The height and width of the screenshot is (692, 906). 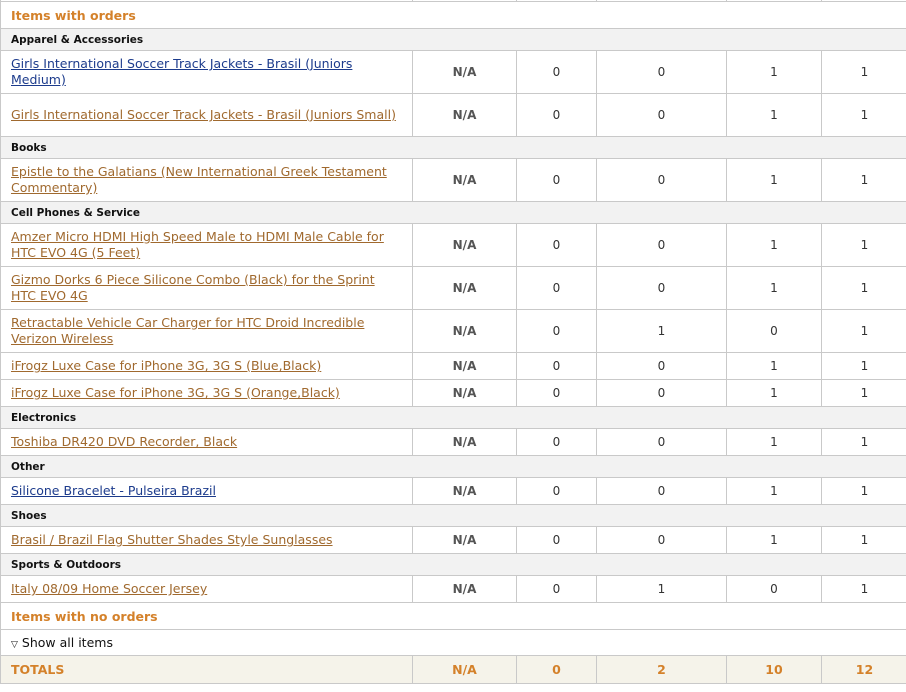 What do you see at coordinates (453, 39) in the screenshot?
I see `category-row: Apparel & Accessories` at bounding box center [453, 39].